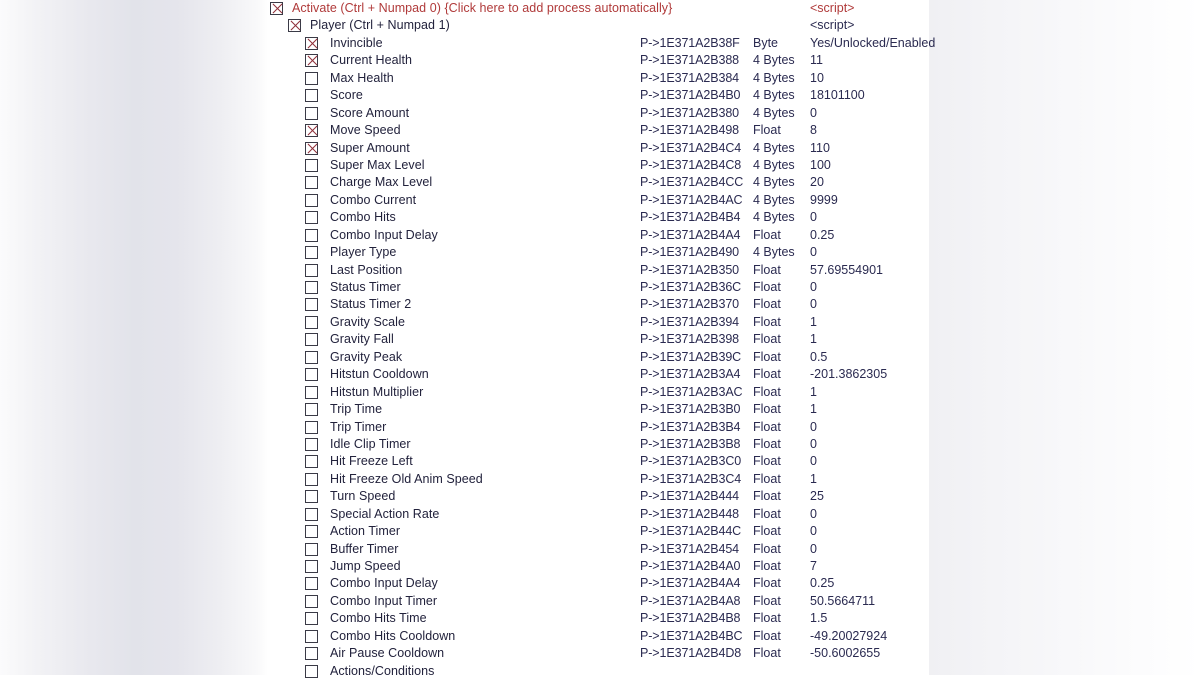 Image resolution: width=1200 pixels, height=680 pixels. I want to click on entry-description: Gravity Scale, so click(367, 322).